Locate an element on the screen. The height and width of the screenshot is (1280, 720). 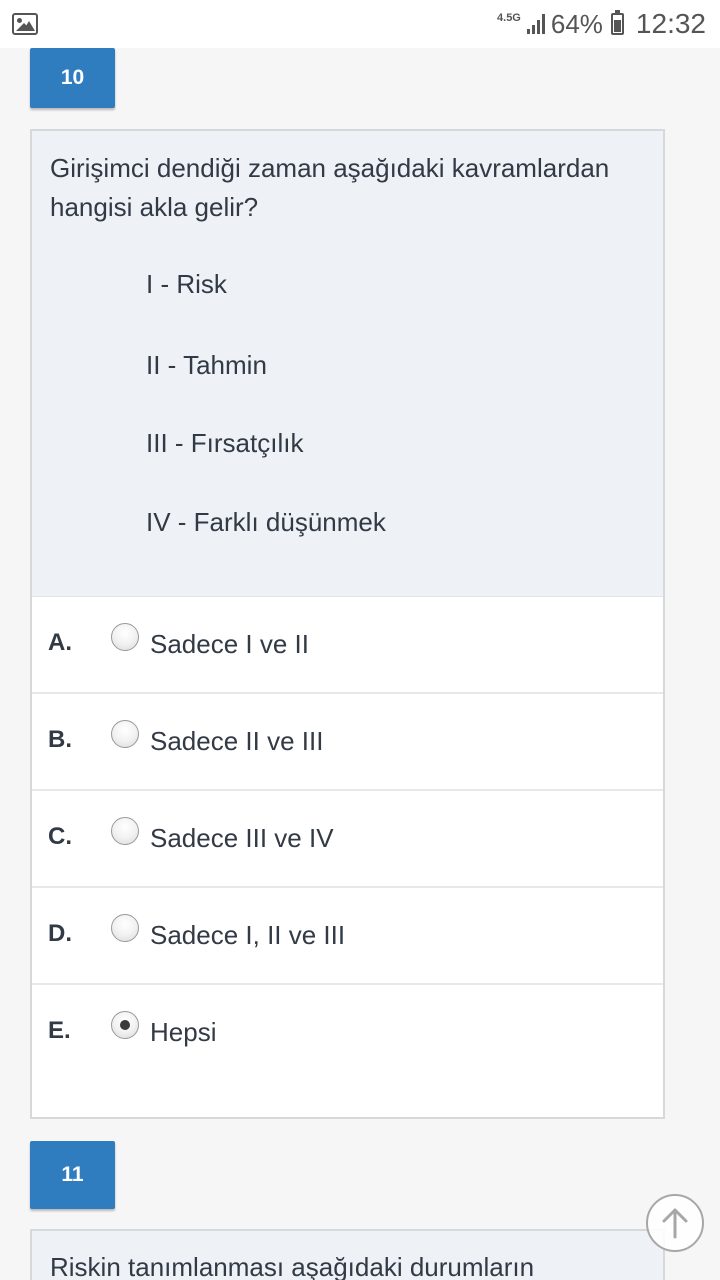
option-letter: C. is located at coordinates (60, 836).